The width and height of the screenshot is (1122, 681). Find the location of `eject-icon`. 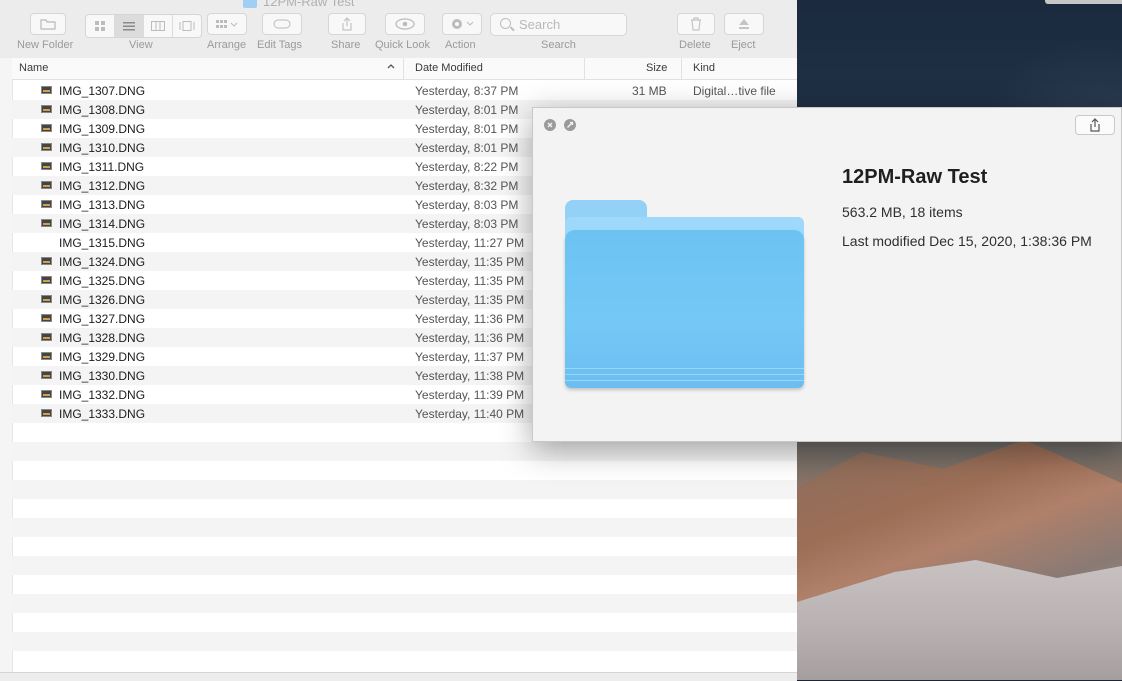

eject-icon is located at coordinates (744, 24).